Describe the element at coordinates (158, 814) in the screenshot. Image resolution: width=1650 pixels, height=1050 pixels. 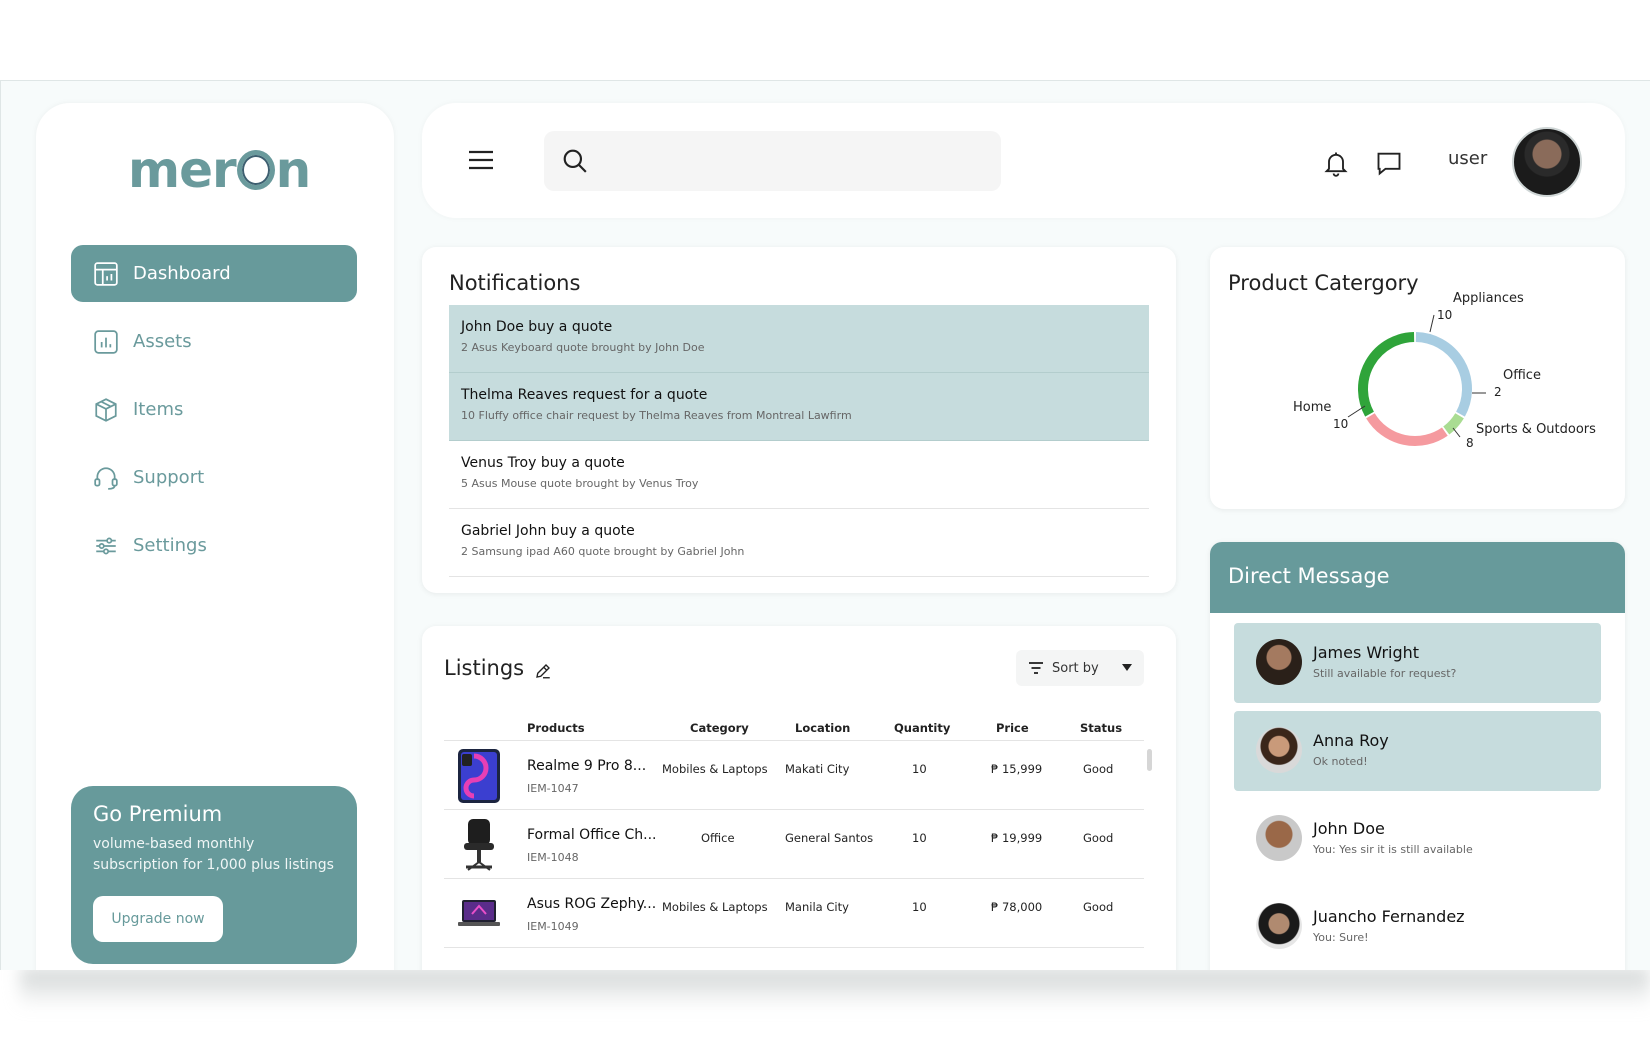
I see `premium-title: Go Premium` at that location.